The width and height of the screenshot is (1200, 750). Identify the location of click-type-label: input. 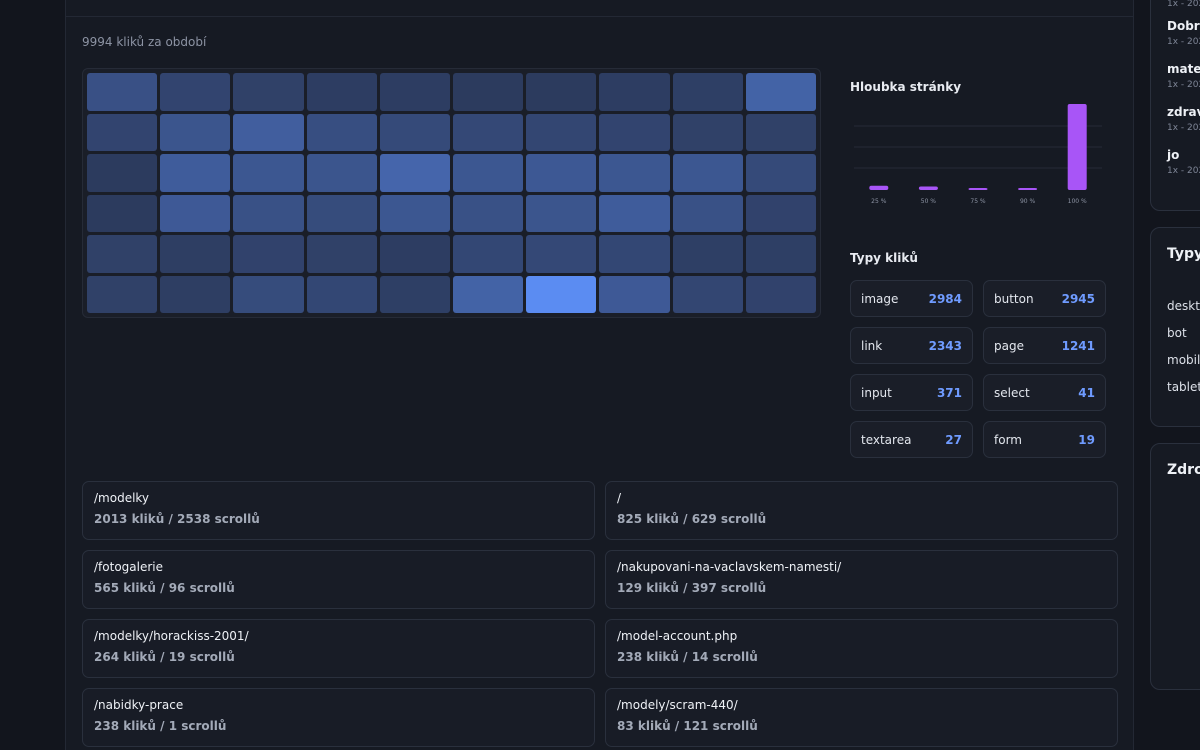
(876, 392).